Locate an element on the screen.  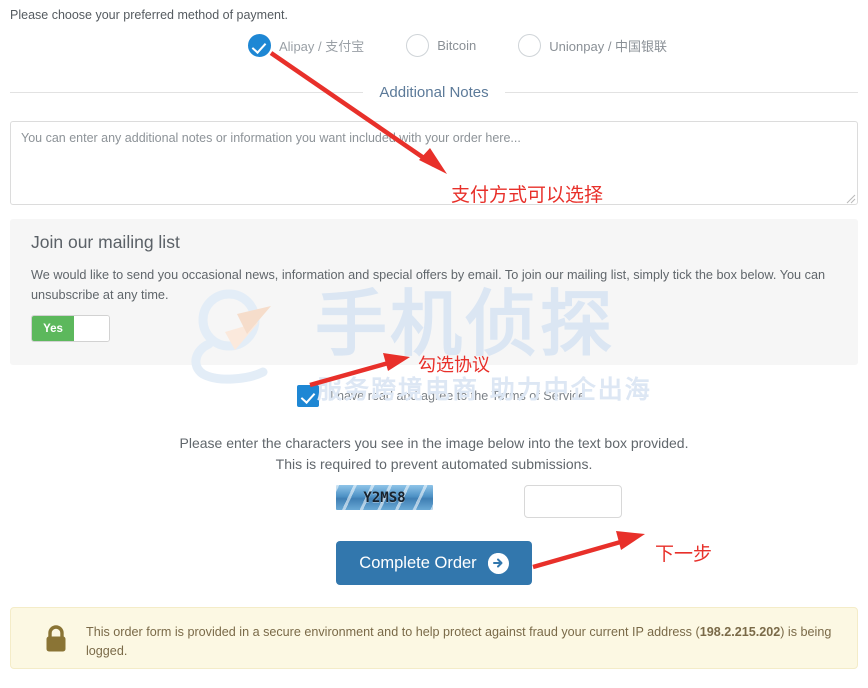
payment-option-bitcoin: Bitcoin is located at coordinates (441, 45).